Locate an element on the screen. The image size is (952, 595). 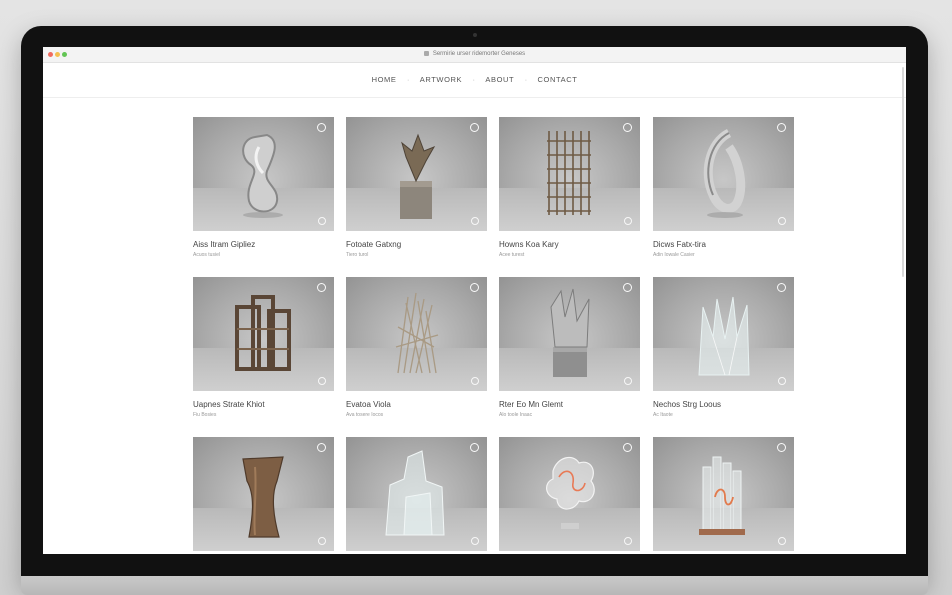
artwork-artist: Adin Iowale Casier is located at coordinates (674, 255).